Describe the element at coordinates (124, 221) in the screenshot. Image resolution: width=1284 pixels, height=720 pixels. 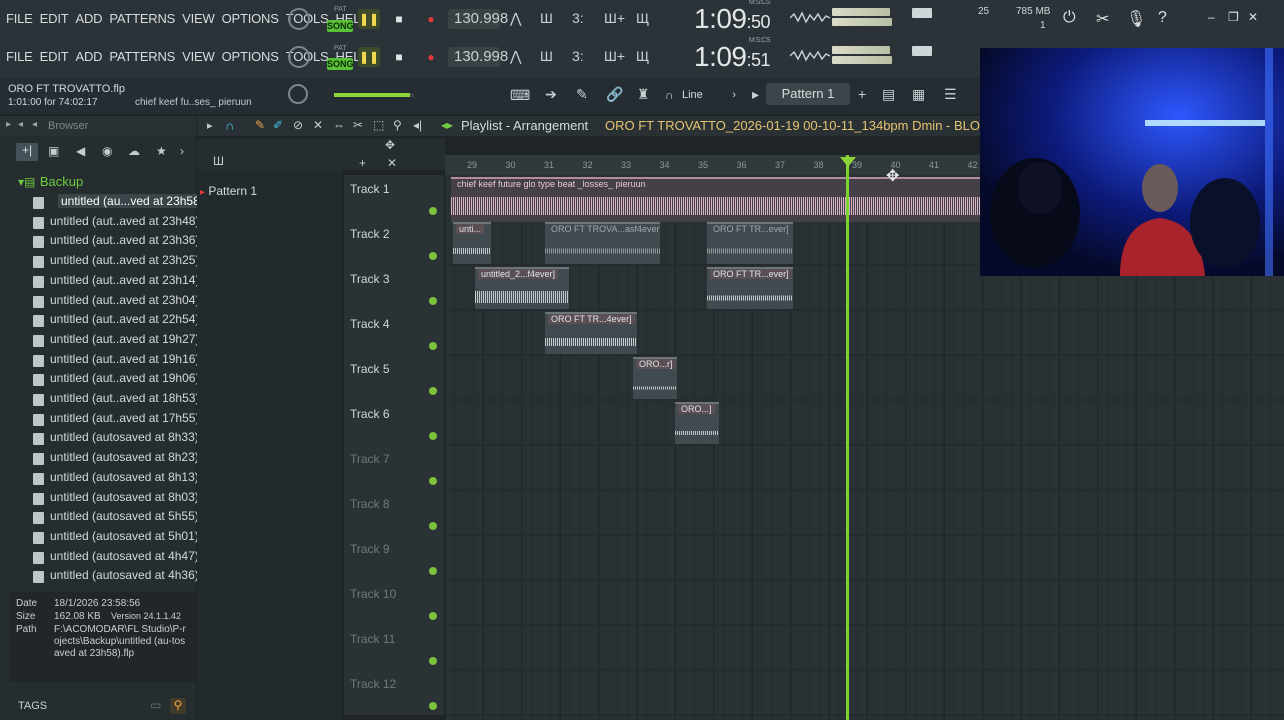
I see `browser-file-item: untitled (aut..aved at 23h48)` at that location.